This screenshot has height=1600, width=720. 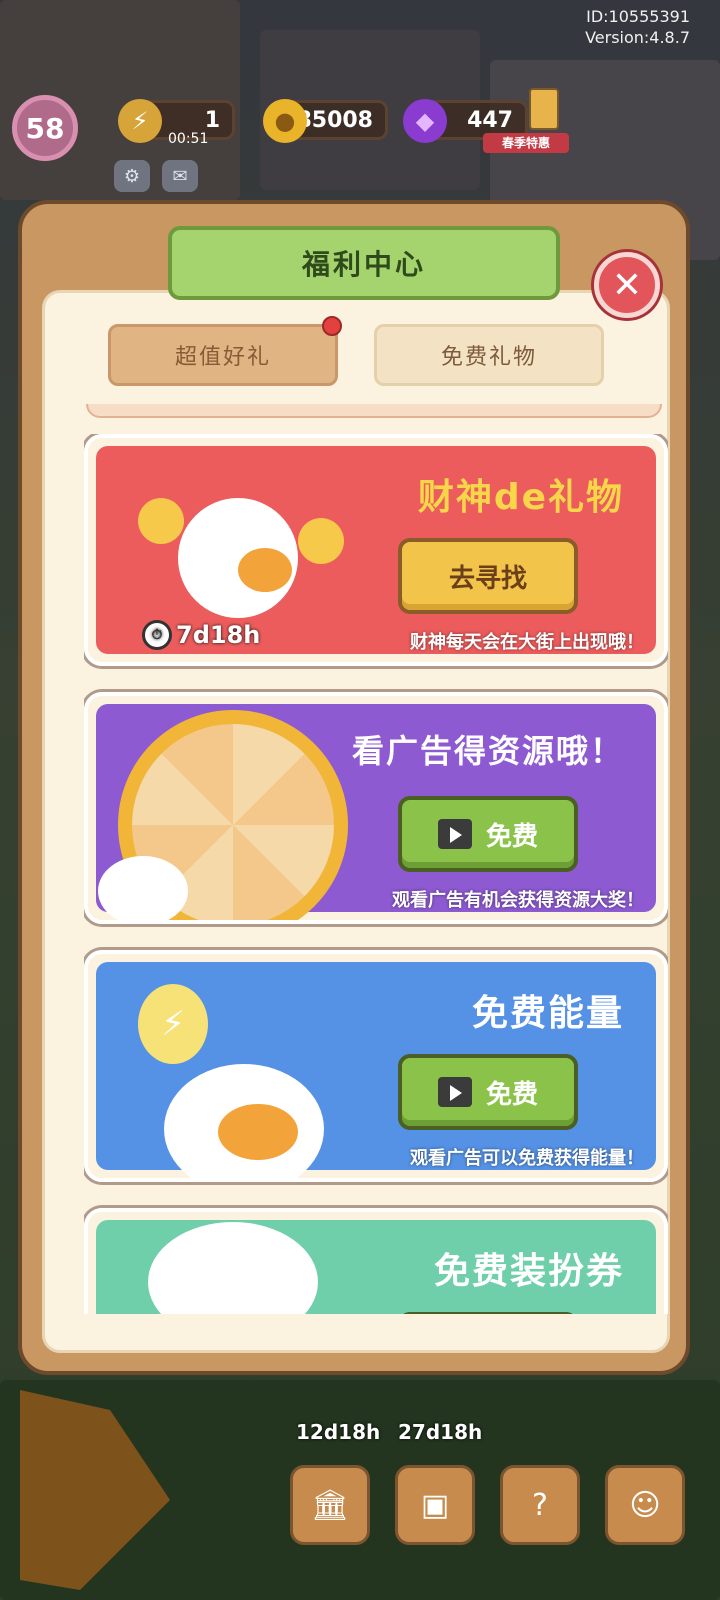 I want to click on bottom-timer-2: 27d18h, so click(x=440, y=1432).